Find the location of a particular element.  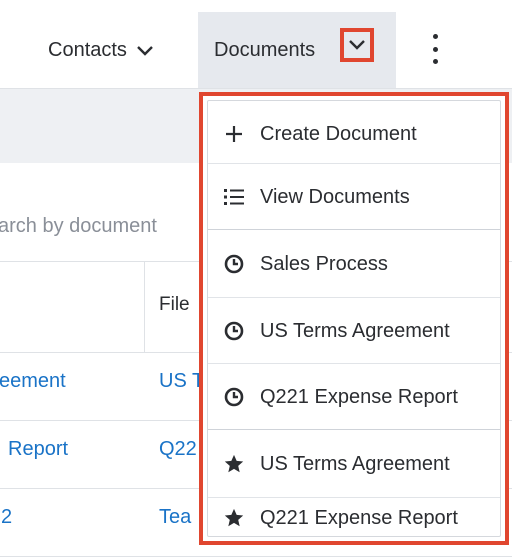

menu-item-recent-q221-expense-report: Q221 Expense Report is located at coordinates (354, 397).